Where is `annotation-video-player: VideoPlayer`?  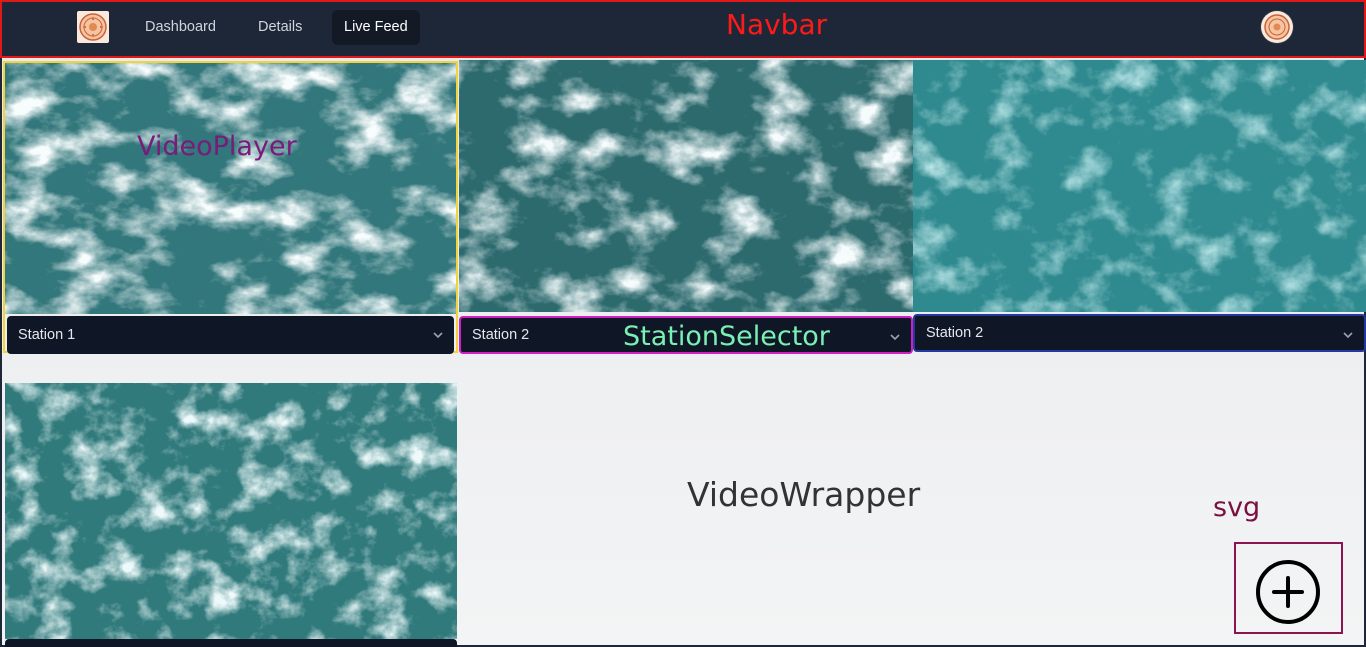
annotation-video-player: VideoPlayer is located at coordinates (217, 146).